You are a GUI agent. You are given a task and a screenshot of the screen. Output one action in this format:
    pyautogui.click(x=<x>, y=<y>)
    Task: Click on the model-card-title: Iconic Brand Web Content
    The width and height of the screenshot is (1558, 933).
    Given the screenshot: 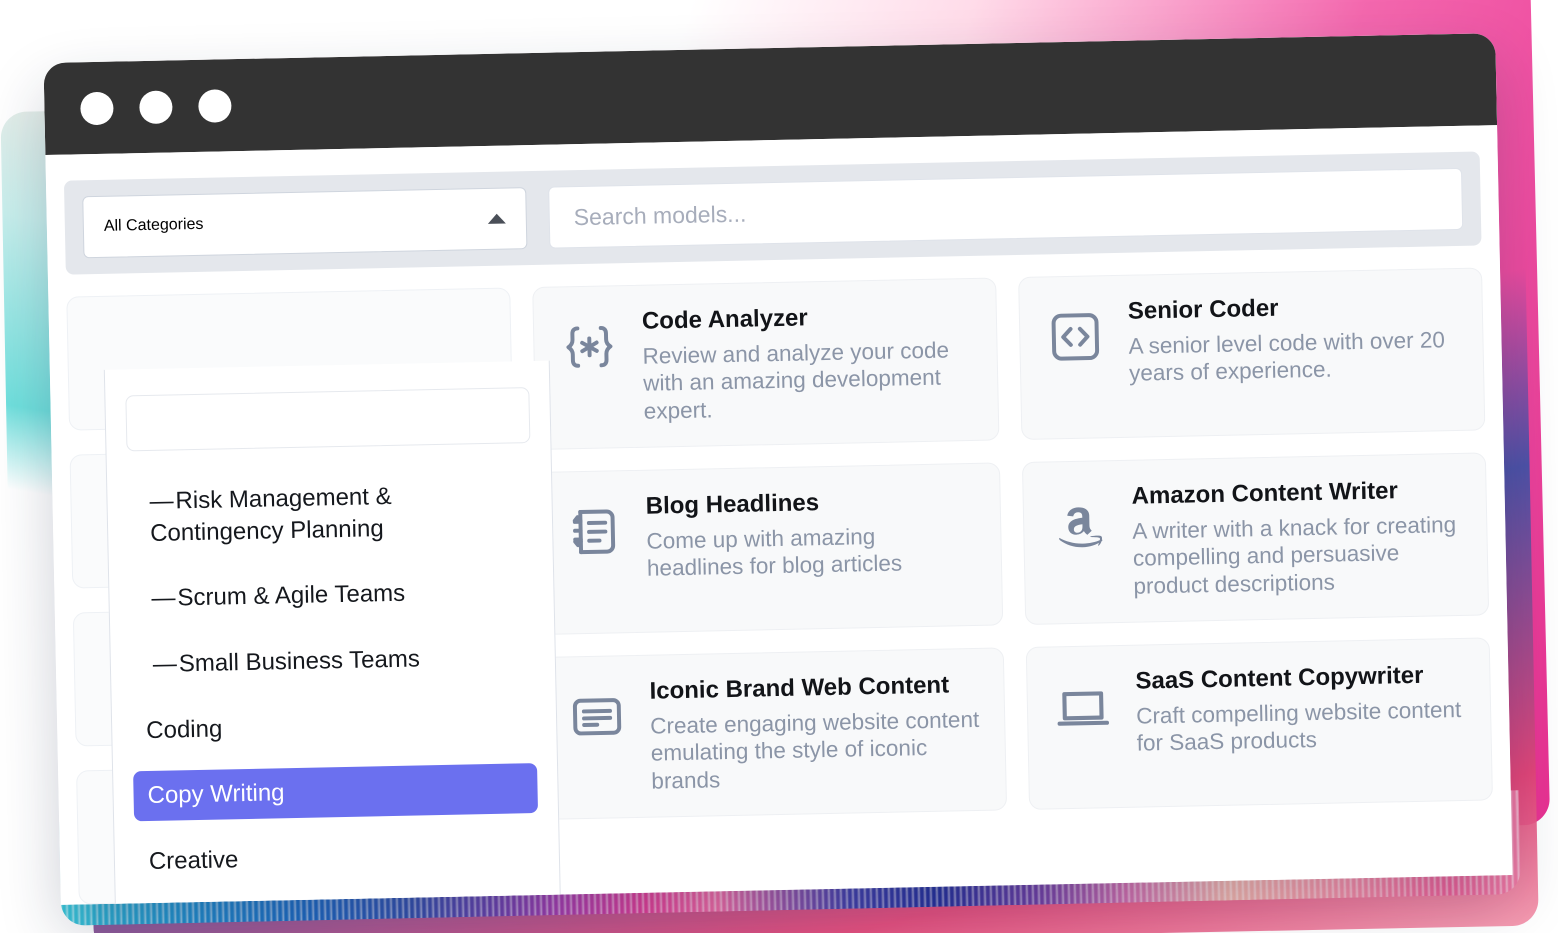 What is the action you would take?
    pyautogui.click(x=799, y=688)
    